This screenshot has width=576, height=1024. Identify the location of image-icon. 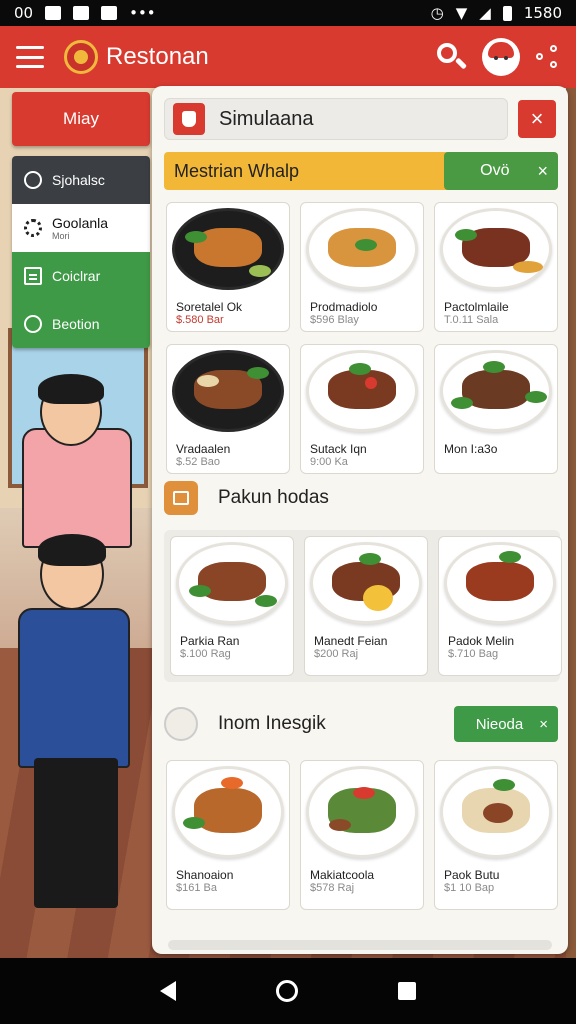
(53, 13).